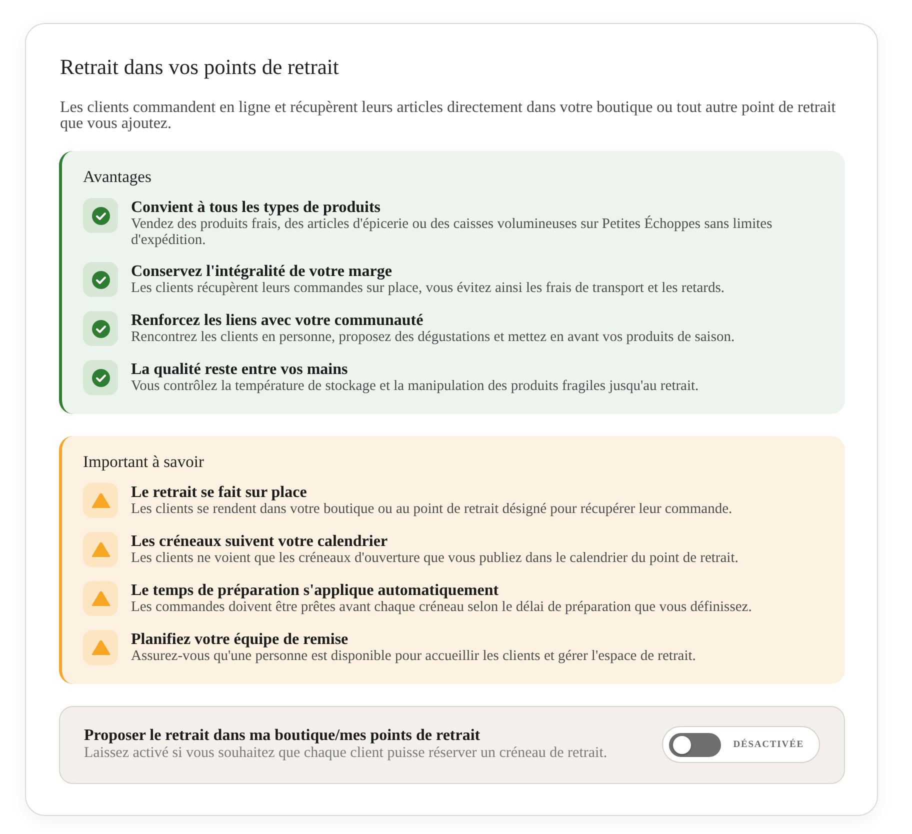 Image resolution: width=912 pixels, height=834 pixels. I want to click on item-title: Conservez l'intégralité de votre marge, so click(262, 272).